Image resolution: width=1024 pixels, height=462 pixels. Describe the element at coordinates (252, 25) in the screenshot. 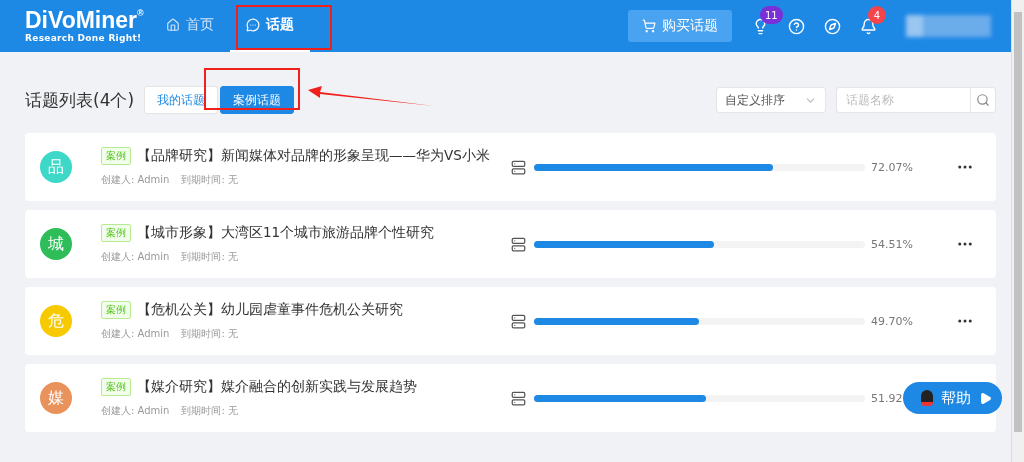

I see `chat-icon` at that location.